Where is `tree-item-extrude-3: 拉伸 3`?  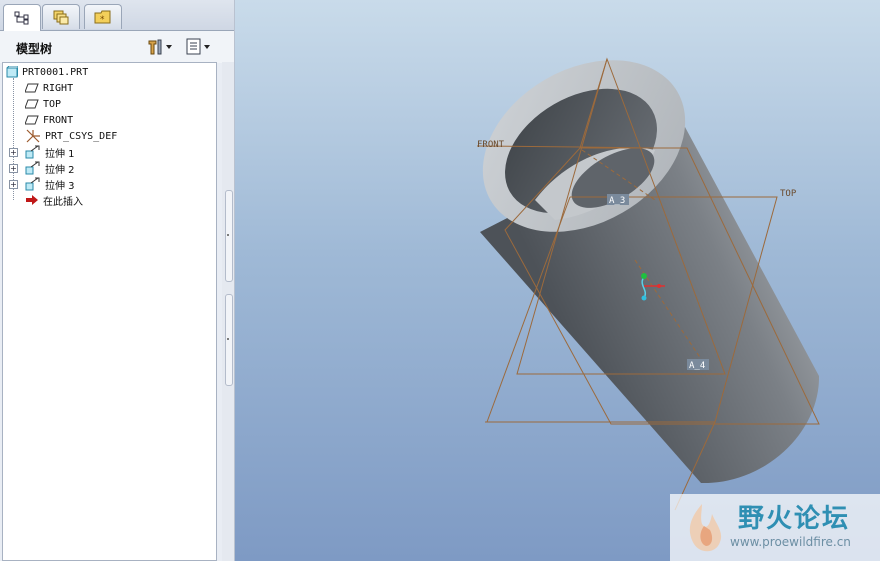 tree-item-extrude-3: 拉伸 3 is located at coordinates (50, 184).